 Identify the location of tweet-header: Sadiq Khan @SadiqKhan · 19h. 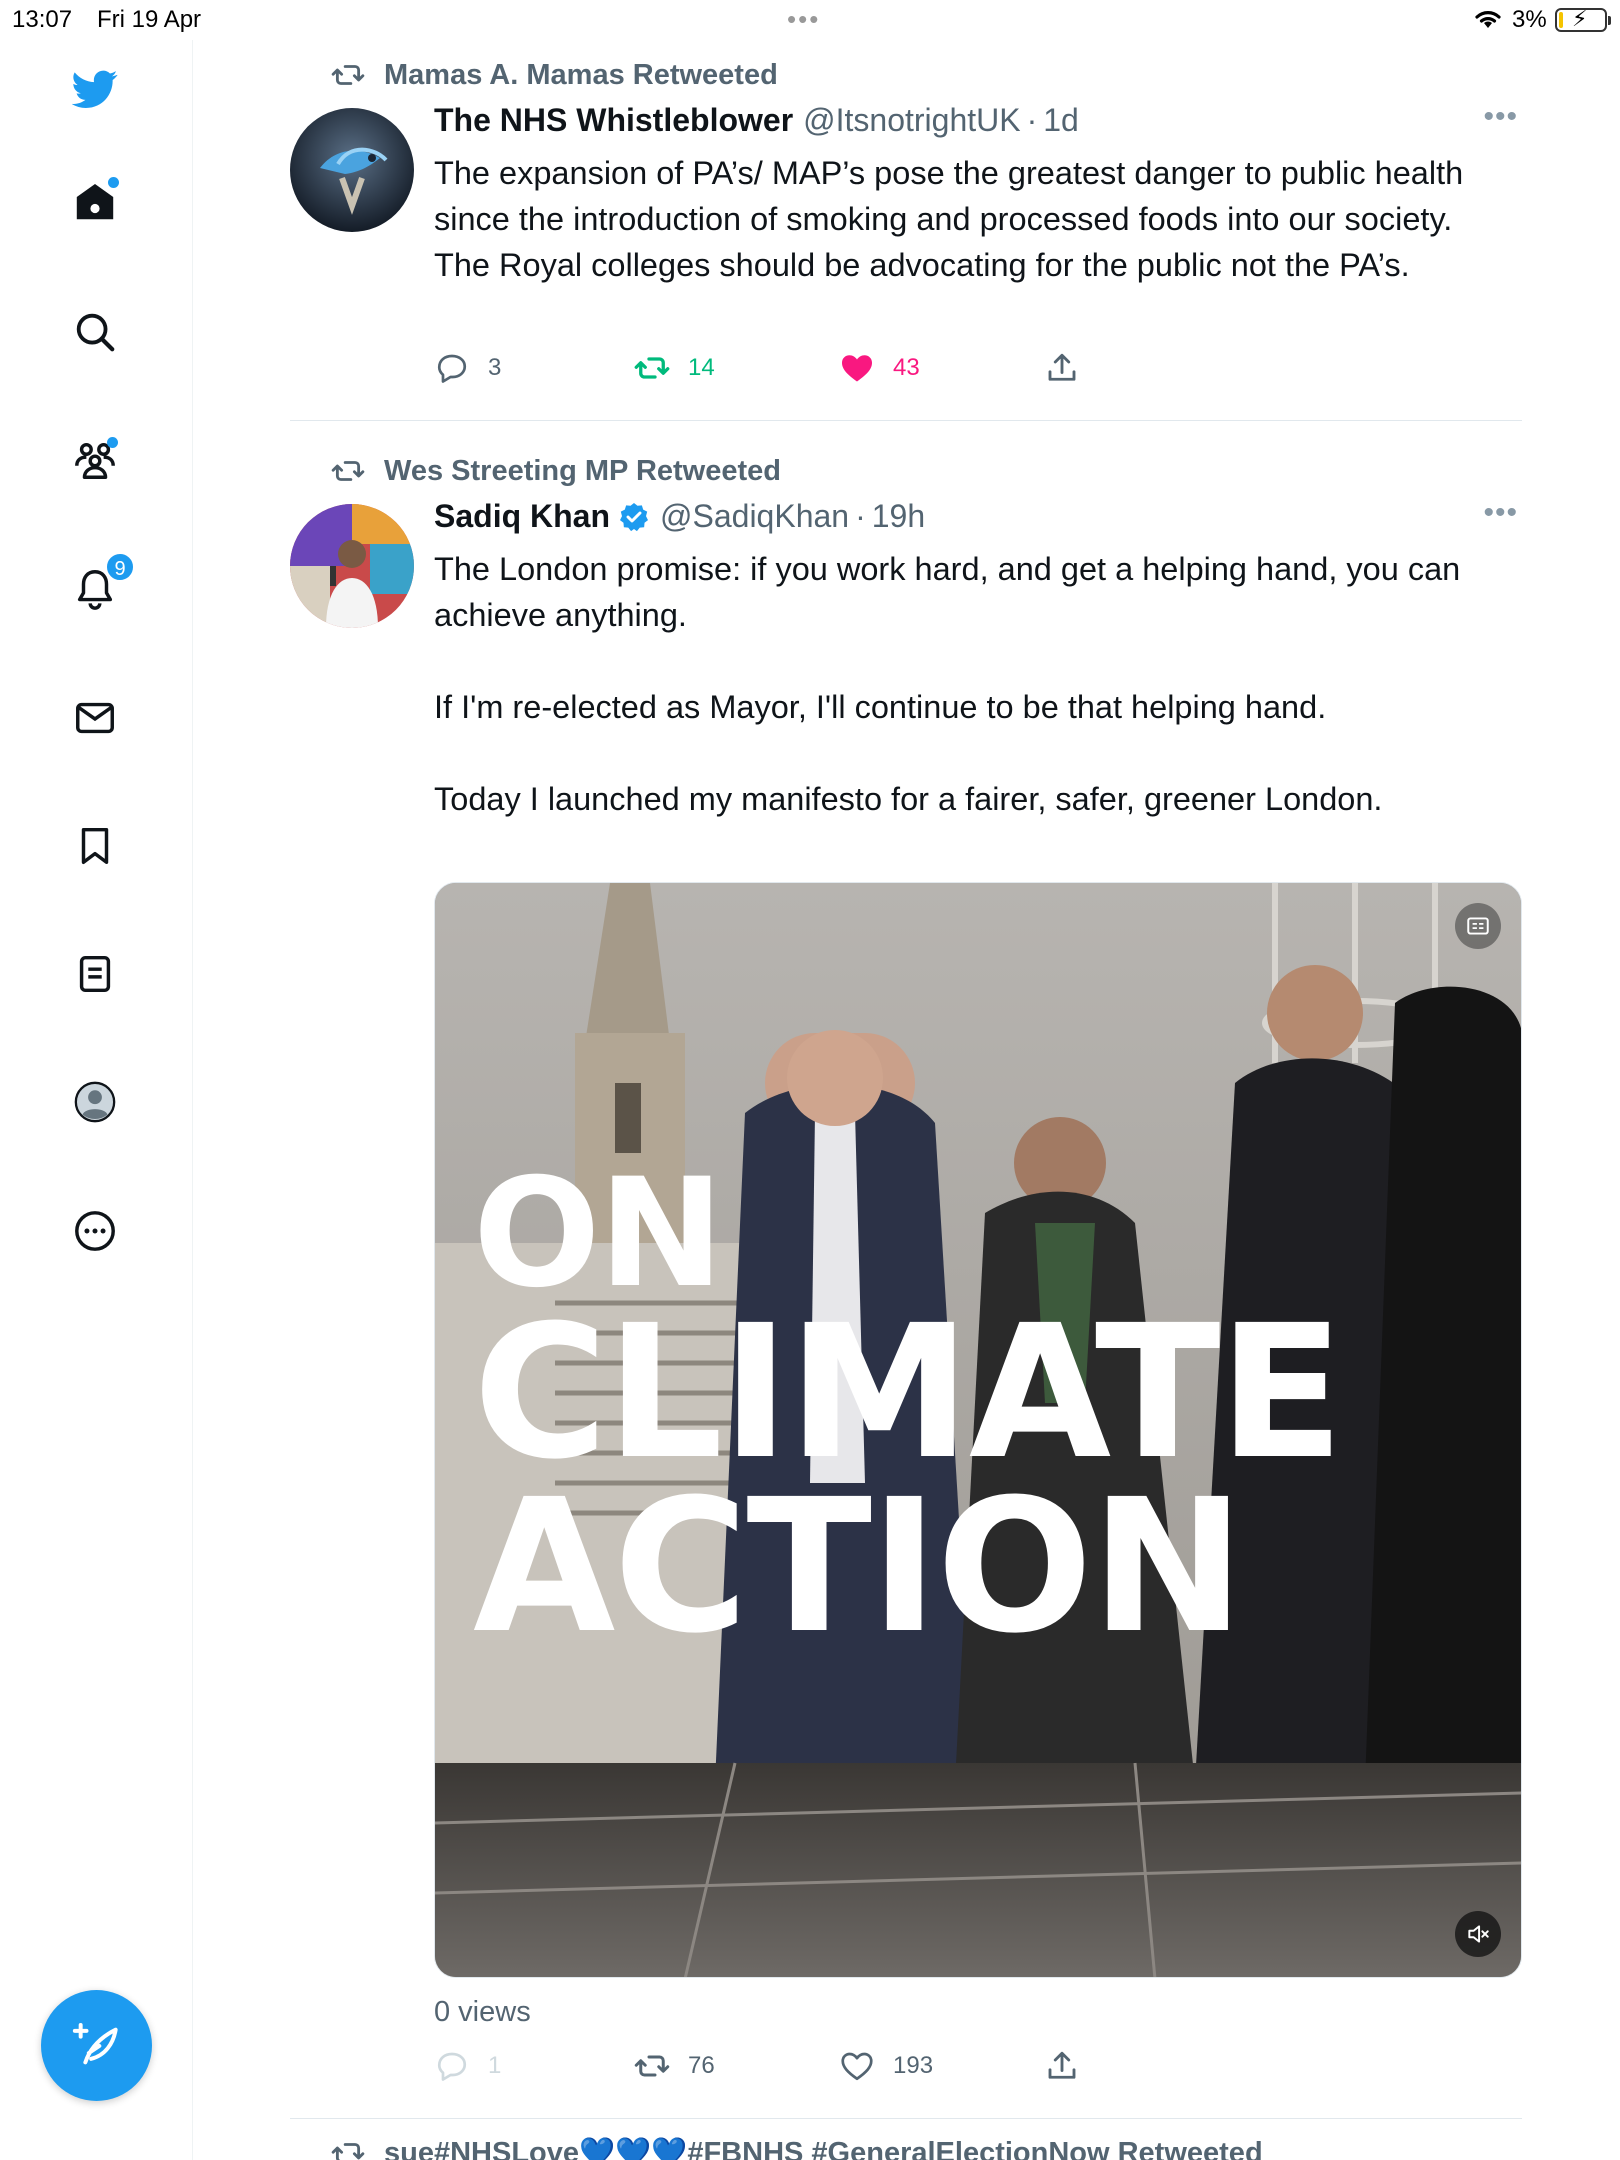
(679, 516).